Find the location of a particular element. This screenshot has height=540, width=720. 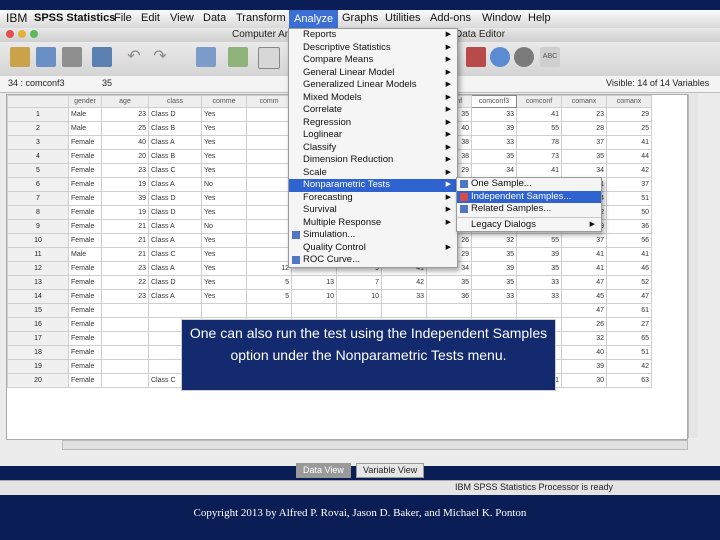

spell-check-icon: ABC is located at coordinates (550, 57).